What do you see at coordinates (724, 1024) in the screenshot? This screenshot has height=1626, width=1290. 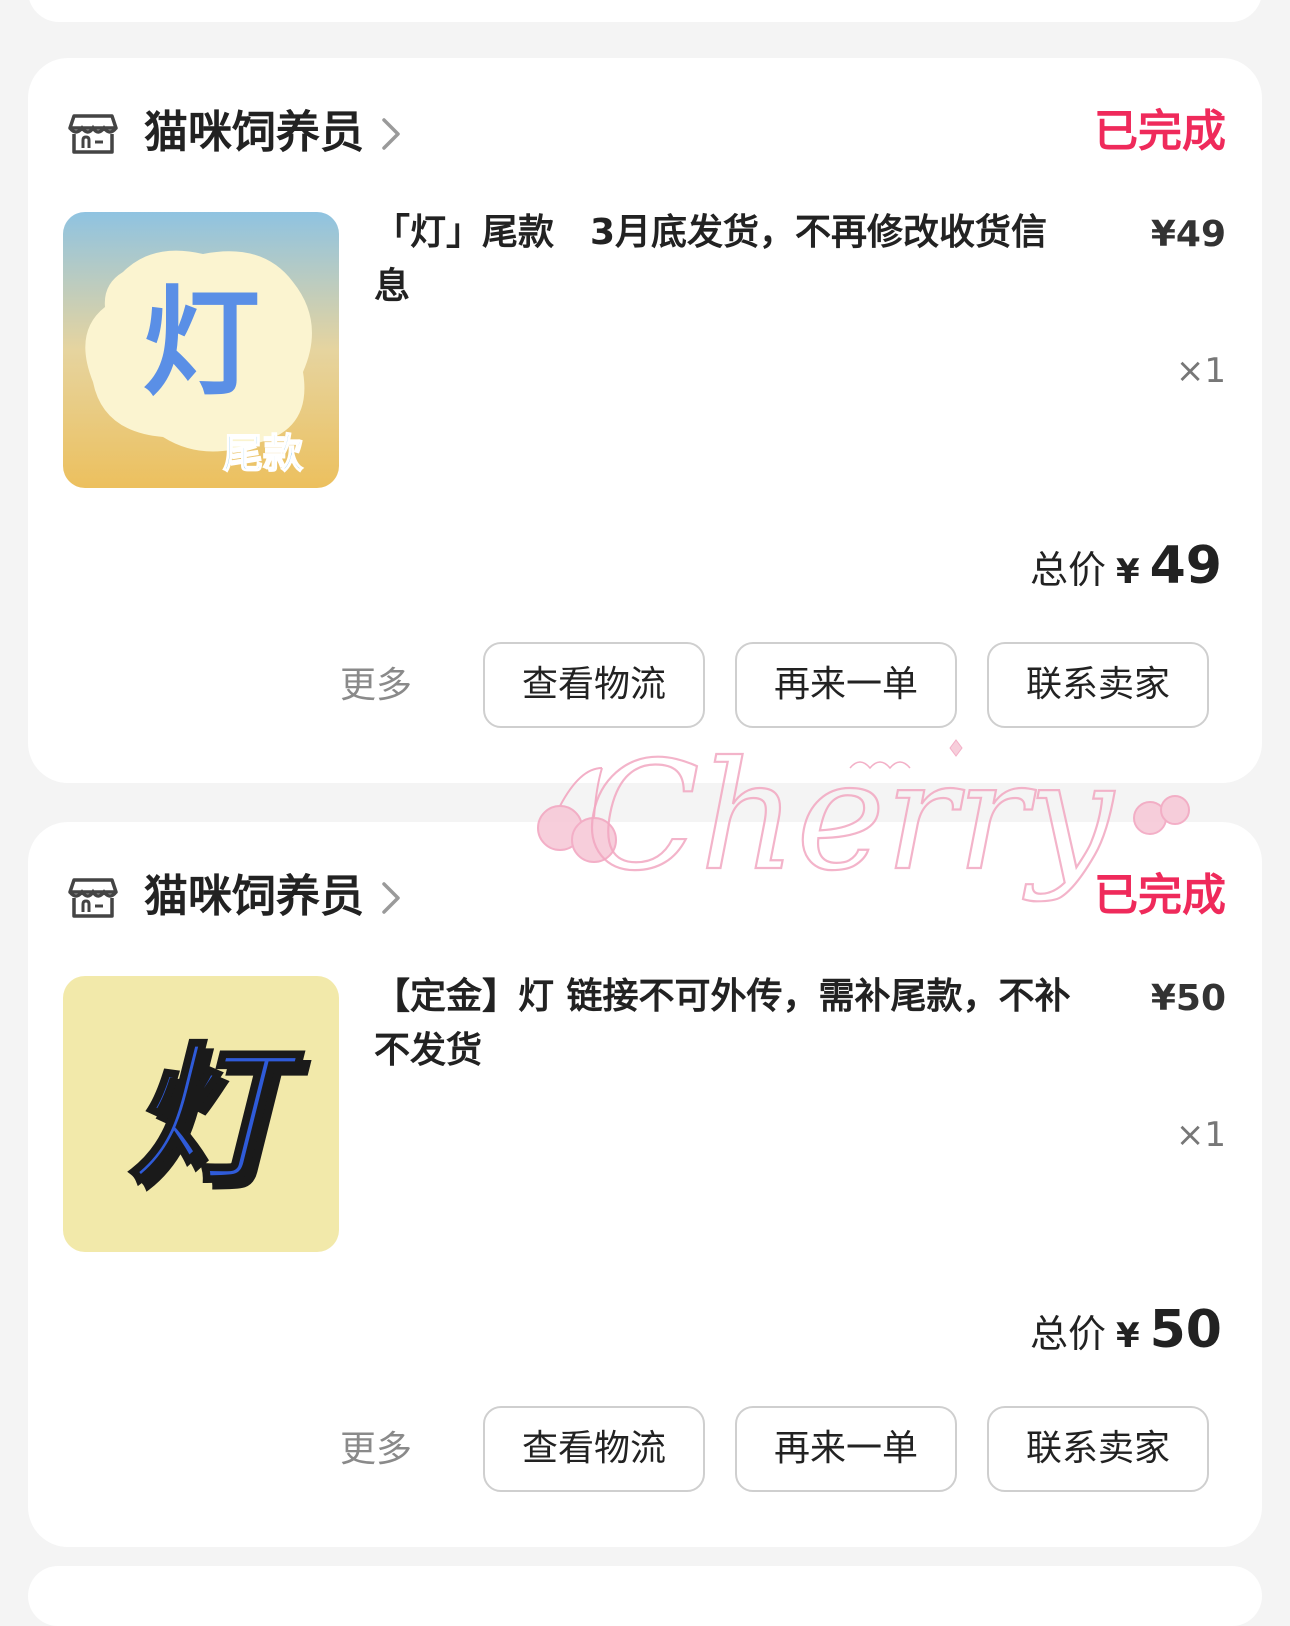 I see `product-title: 【定金】灯 链接不可外传，需补尾款，不补不发货` at bounding box center [724, 1024].